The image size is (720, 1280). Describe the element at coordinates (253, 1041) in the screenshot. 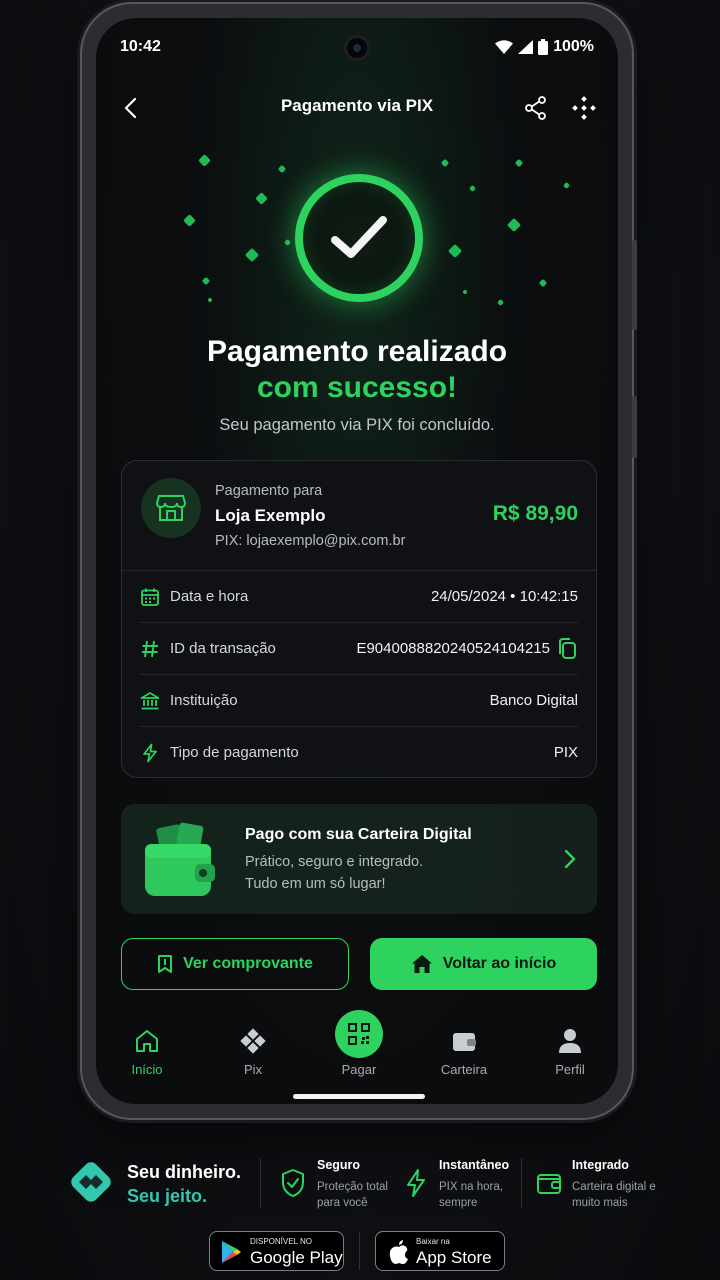

I see `pix-icon` at that location.